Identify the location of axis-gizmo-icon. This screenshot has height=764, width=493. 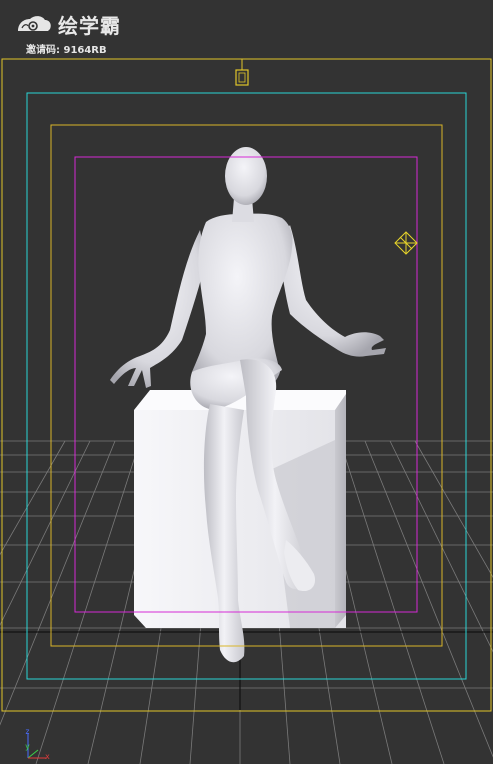
(36, 746).